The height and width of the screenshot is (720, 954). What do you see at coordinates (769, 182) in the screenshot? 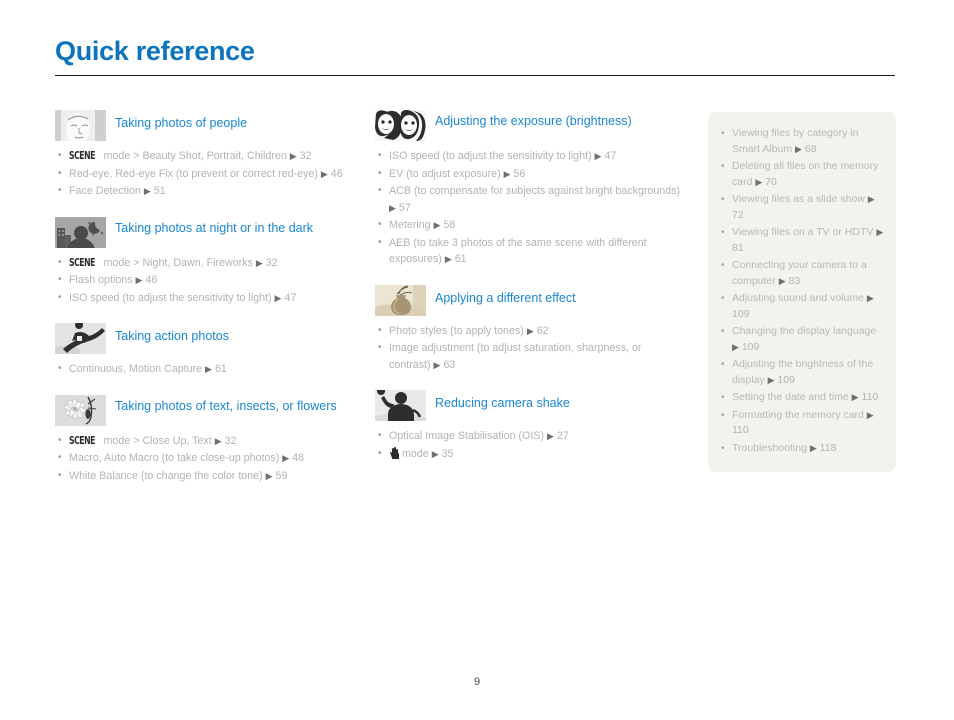
I see `page-reference: 70` at bounding box center [769, 182].